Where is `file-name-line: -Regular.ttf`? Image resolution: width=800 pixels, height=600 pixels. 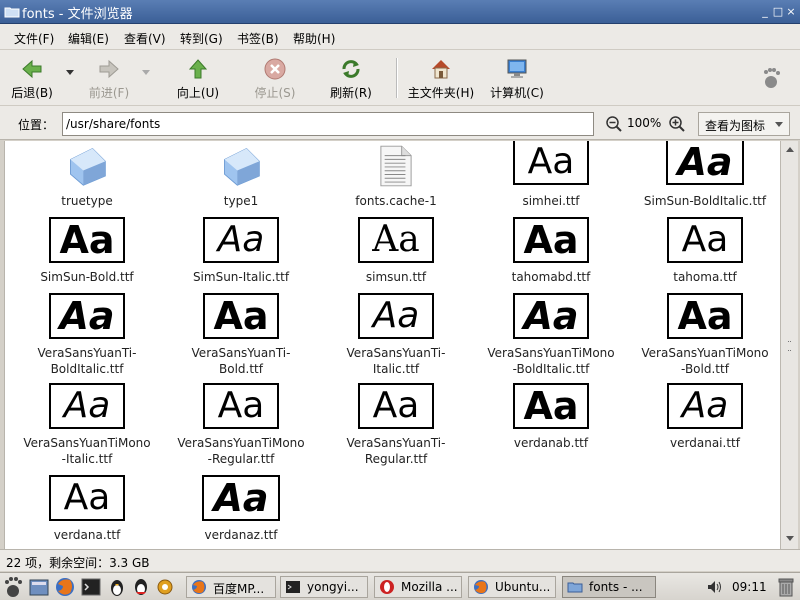
file-name-line: -Regular.ttf is located at coordinates (241, 459).